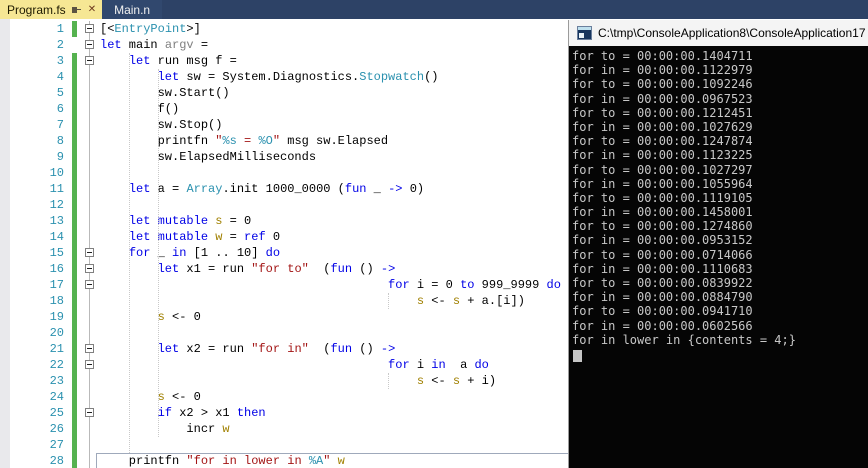 The height and width of the screenshot is (468, 868). What do you see at coordinates (662, 126) in the screenshot?
I see `console-line: for in = 00:00:00.1027629` at bounding box center [662, 126].